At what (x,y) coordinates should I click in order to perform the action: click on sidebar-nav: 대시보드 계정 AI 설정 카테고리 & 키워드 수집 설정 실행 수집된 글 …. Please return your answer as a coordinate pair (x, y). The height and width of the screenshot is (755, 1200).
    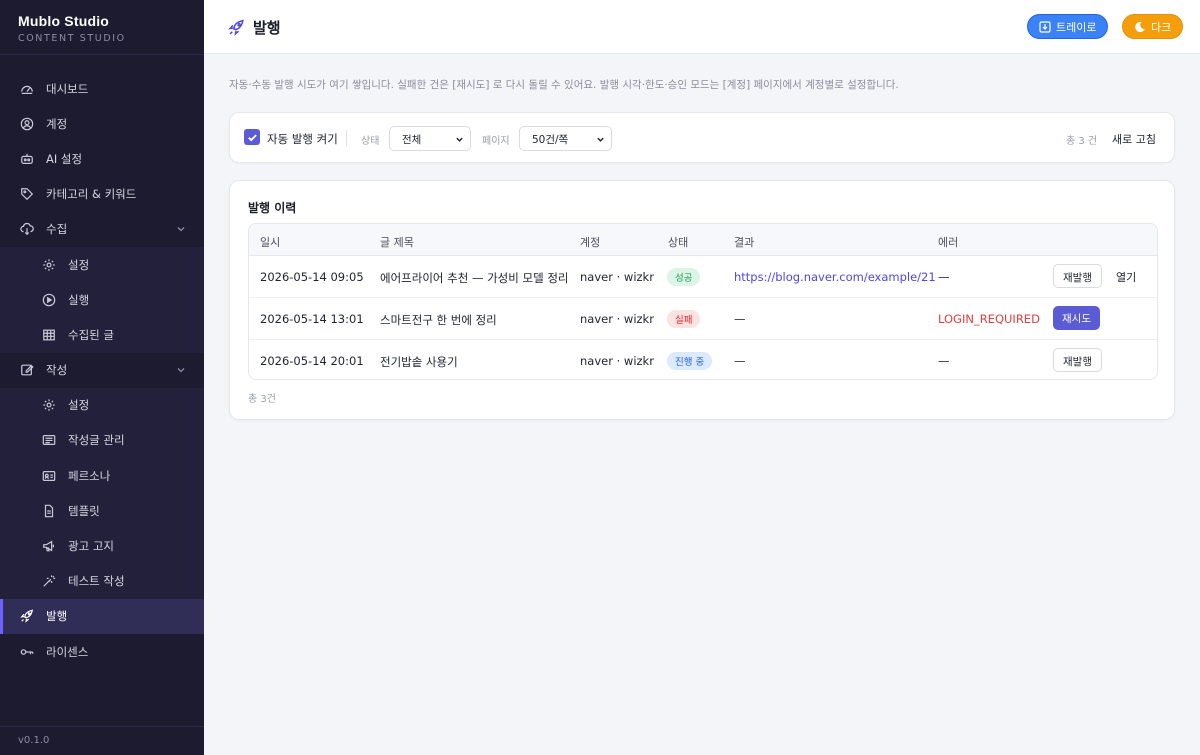
    Looking at the image, I should click on (102, 370).